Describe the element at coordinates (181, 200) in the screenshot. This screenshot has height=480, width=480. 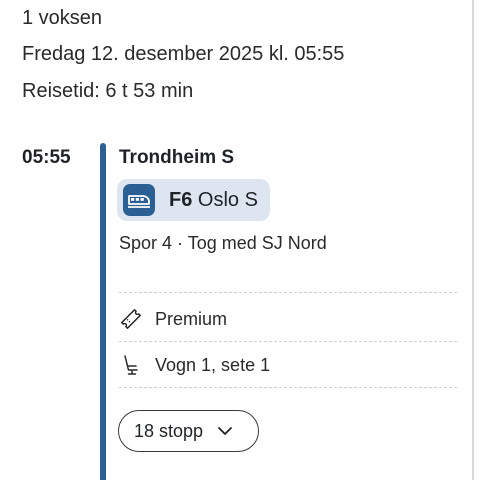
I see `train-line: F6` at that location.